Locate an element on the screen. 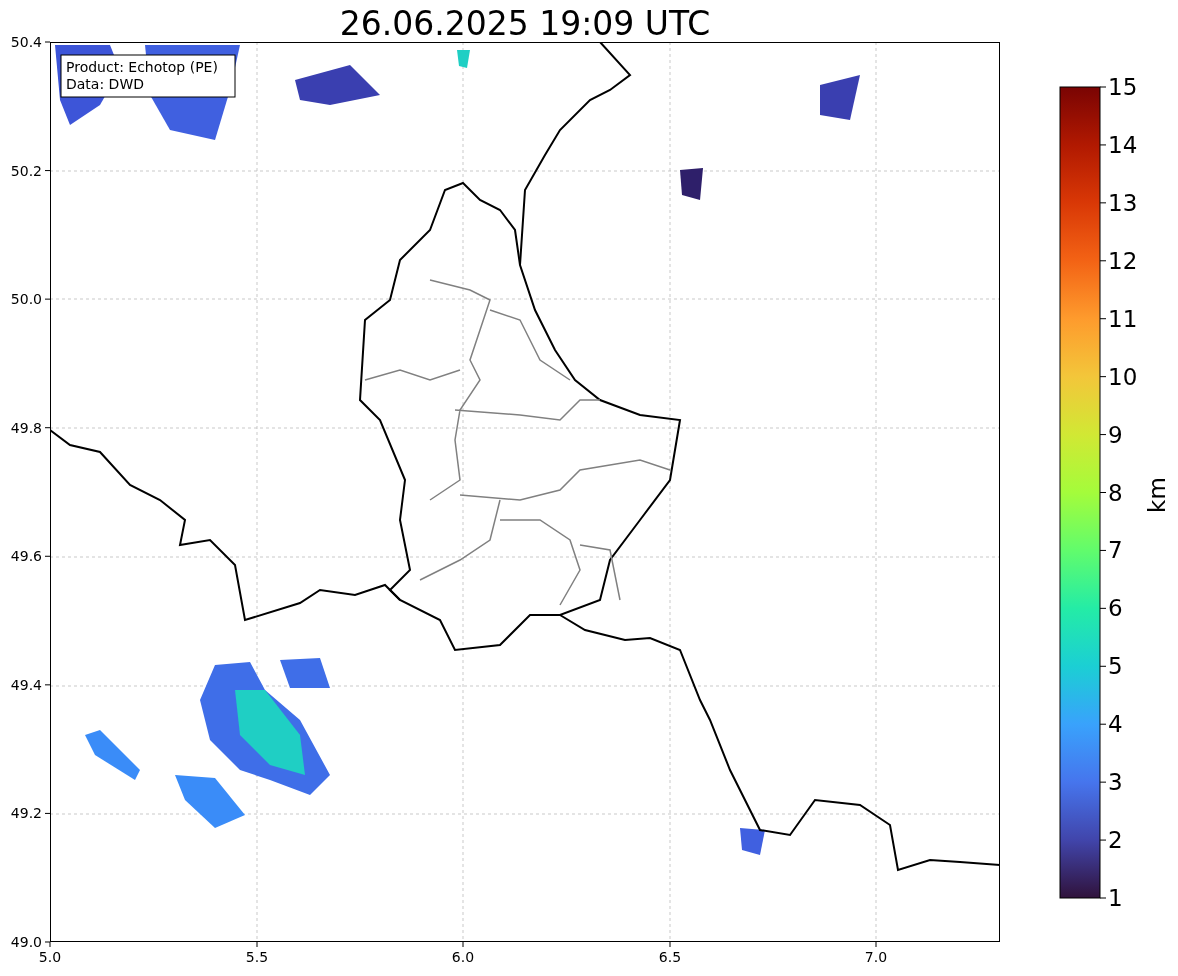  colorbar-tick-label: 2 is located at coordinates (1115, 840).